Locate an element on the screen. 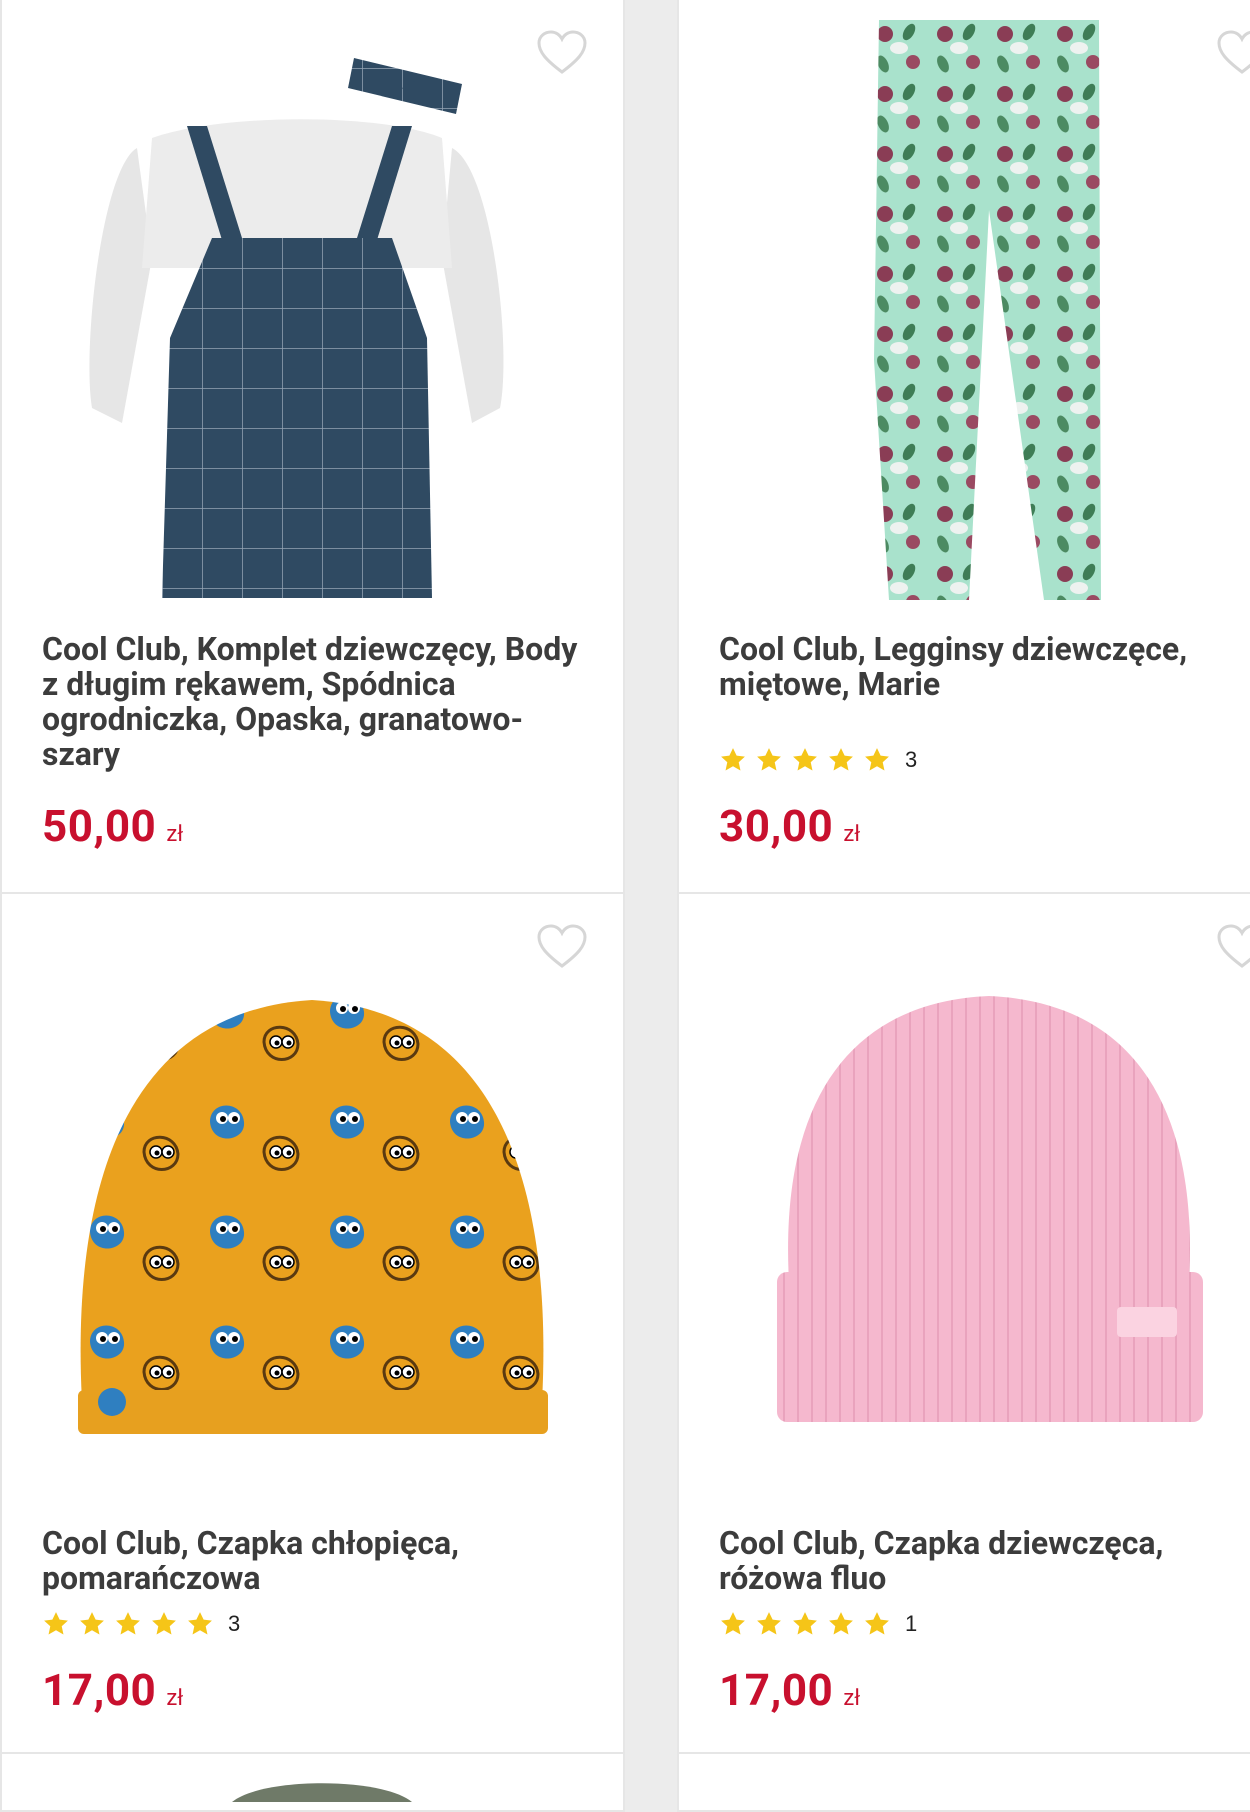 This screenshot has width=1250, height=1812. price-amount: 50,00 is located at coordinates (99, 826).